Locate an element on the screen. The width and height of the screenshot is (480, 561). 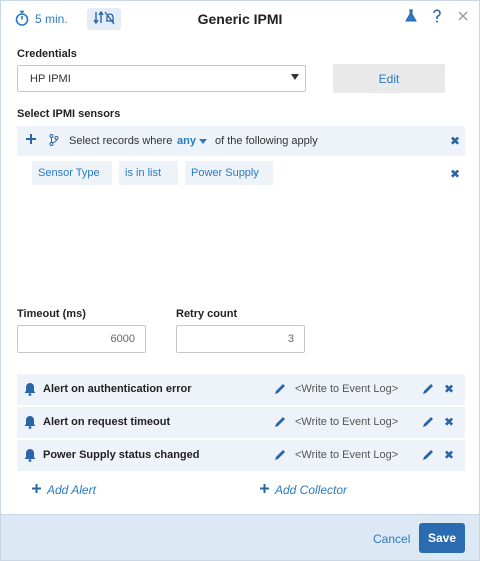
flask-icon is located at coordinates (411, 17).